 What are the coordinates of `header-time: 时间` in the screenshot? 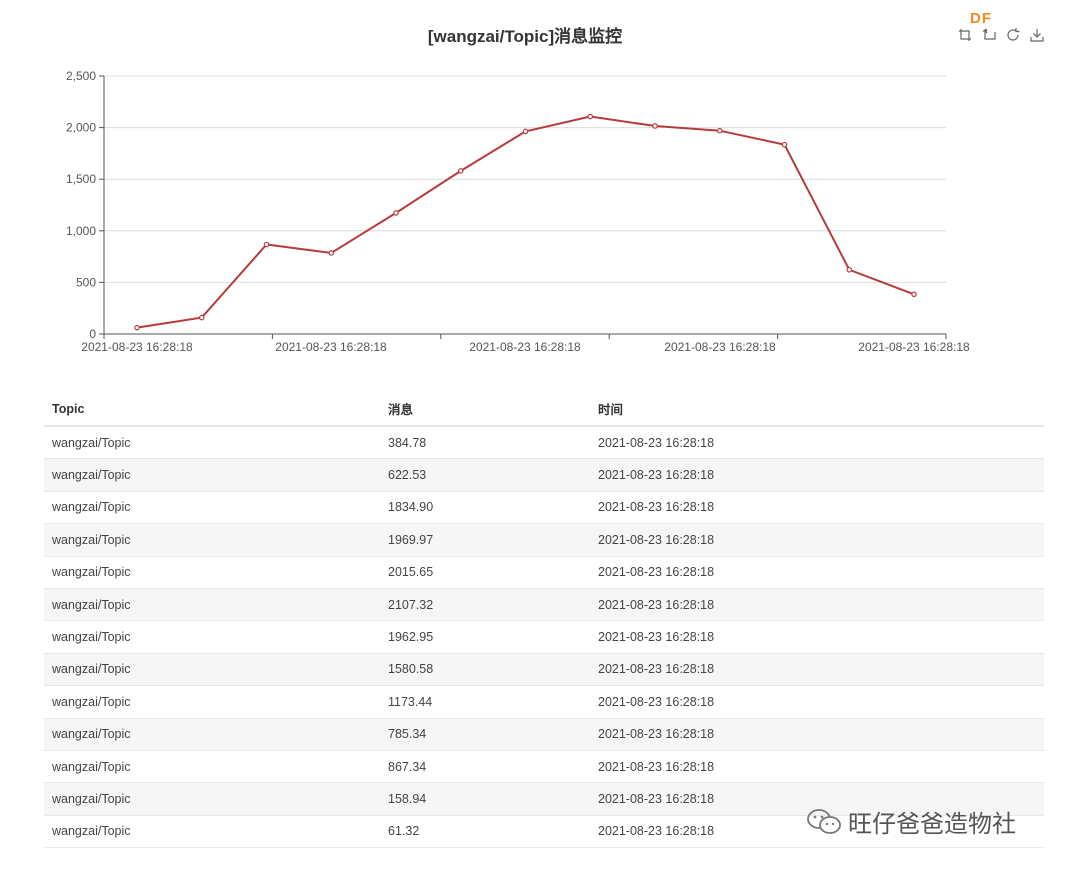 It's located at (817, 409).